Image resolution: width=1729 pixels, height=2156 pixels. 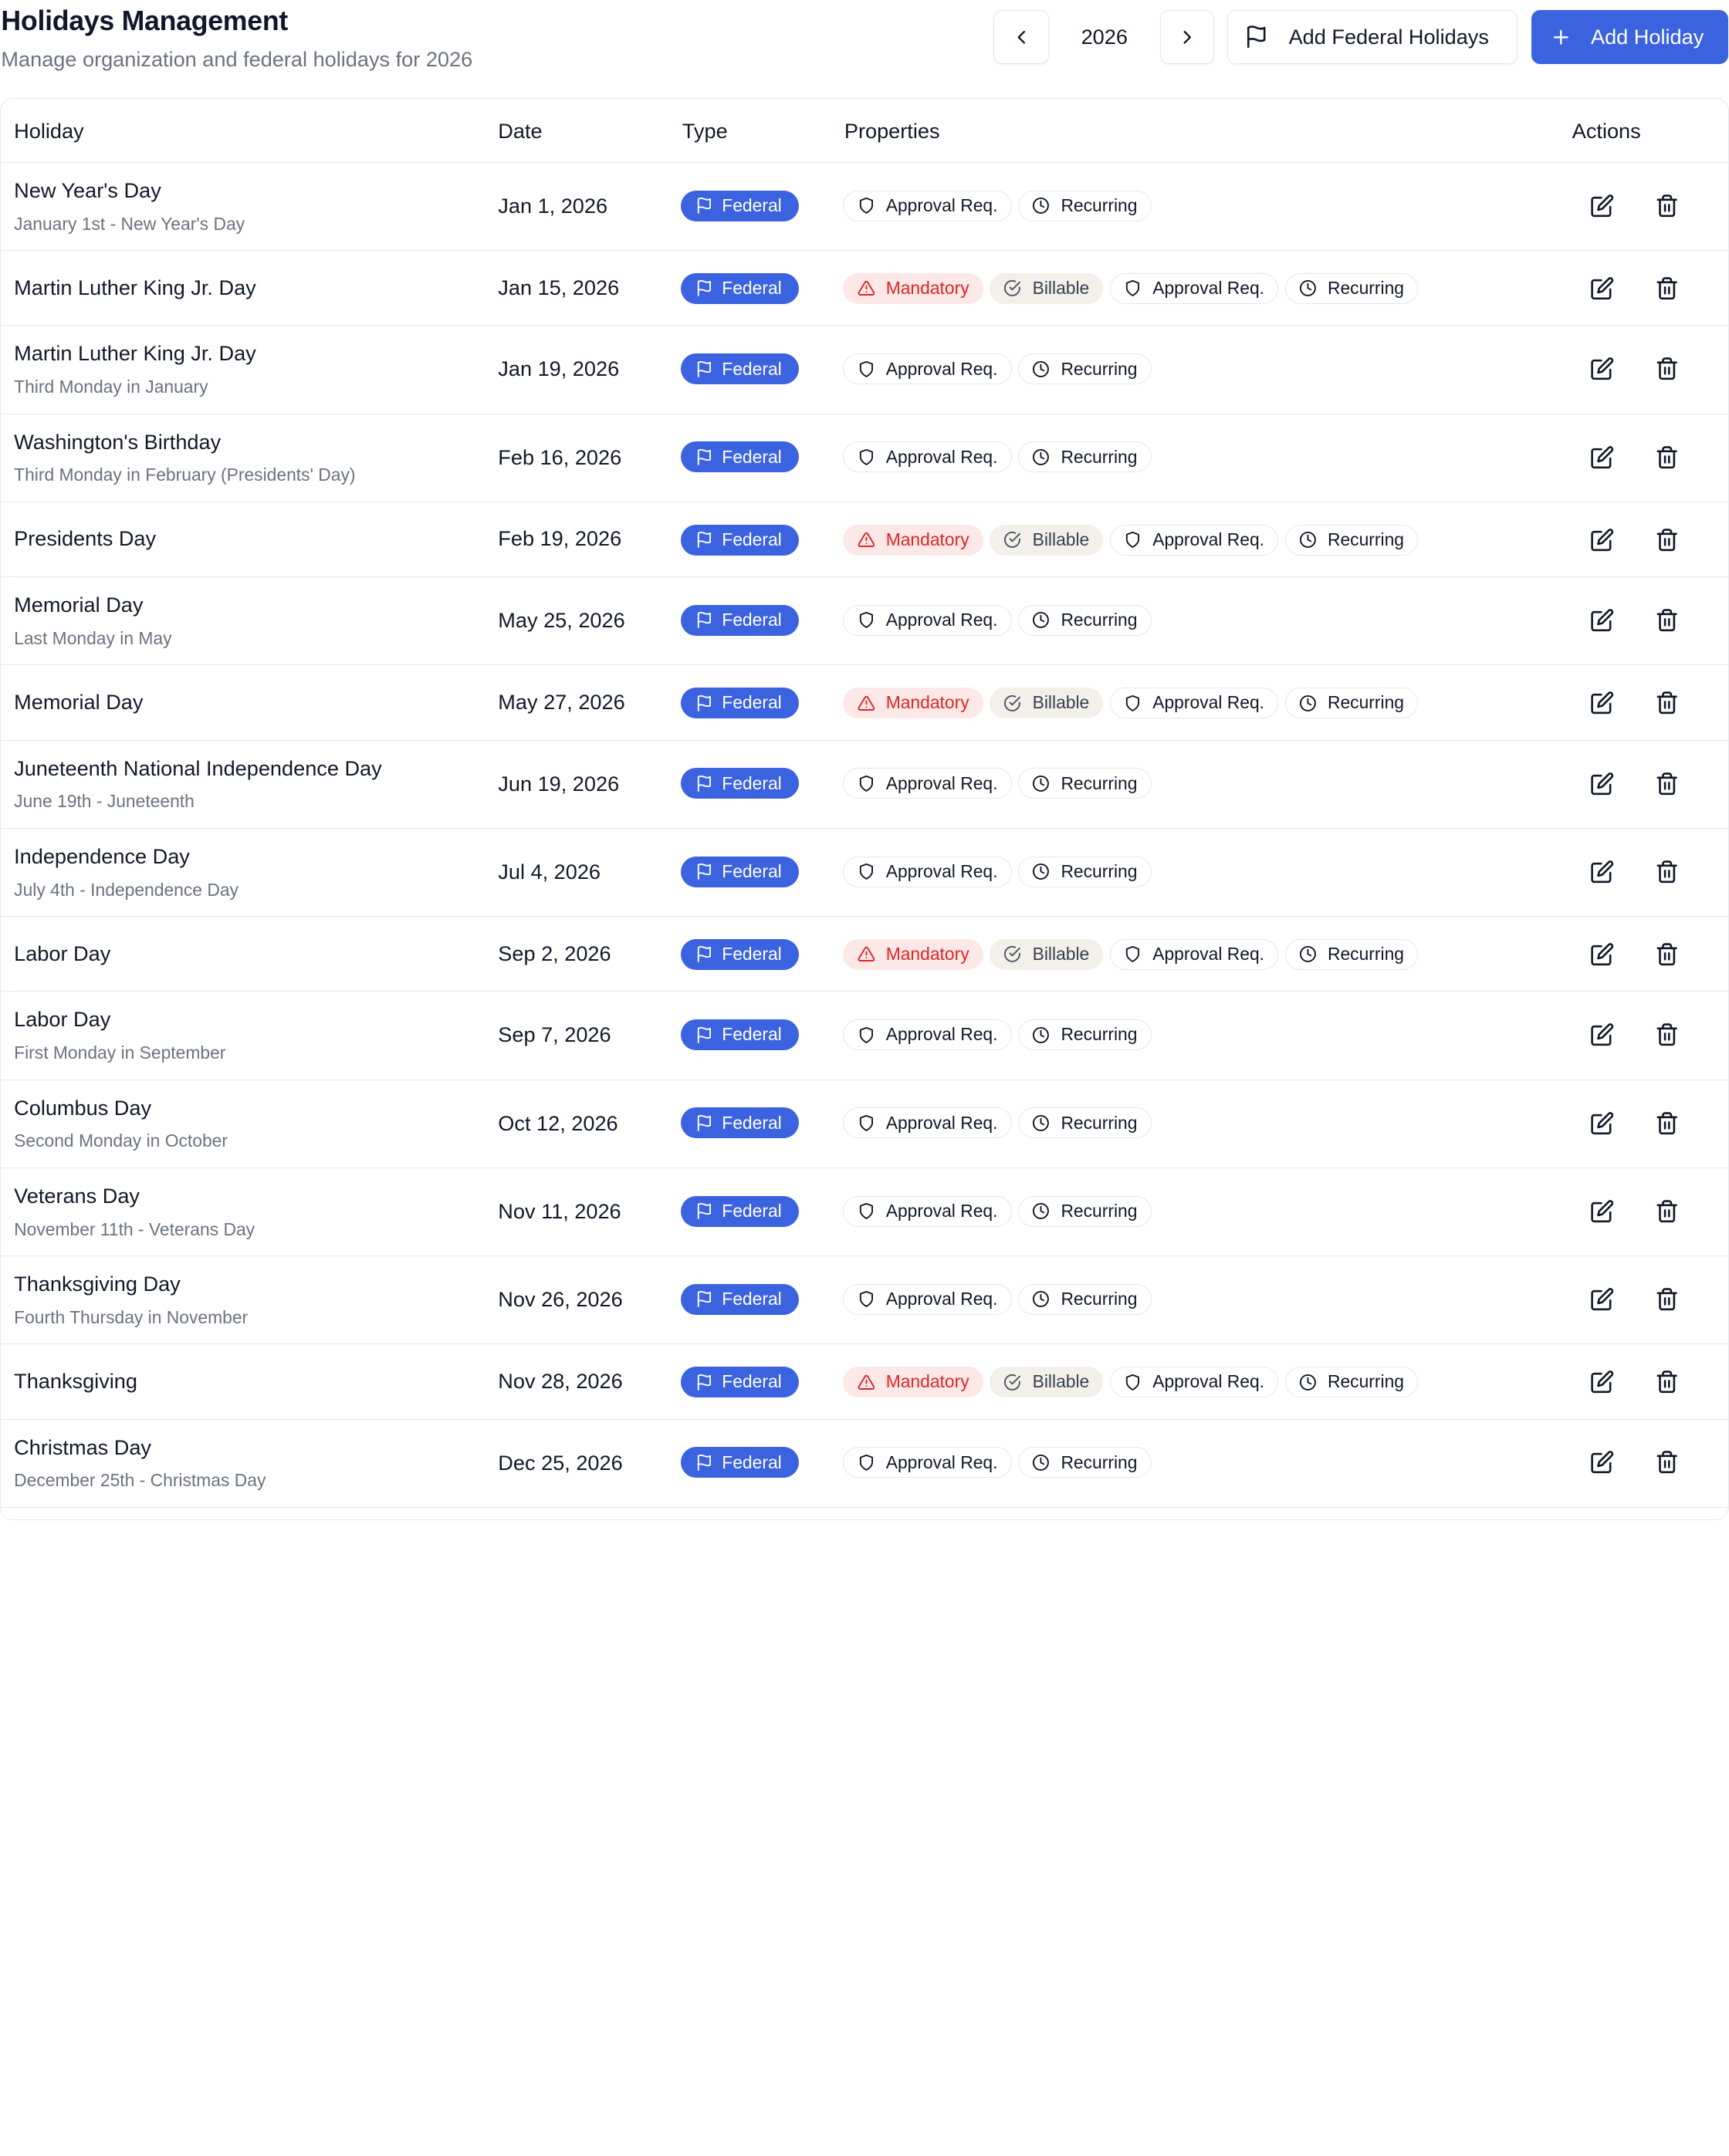 What do you see at coordinates (560, 1380) in the screenshot?
I see `holiday-date: Nov 28, 2026` at bounding box center [560, 1380].